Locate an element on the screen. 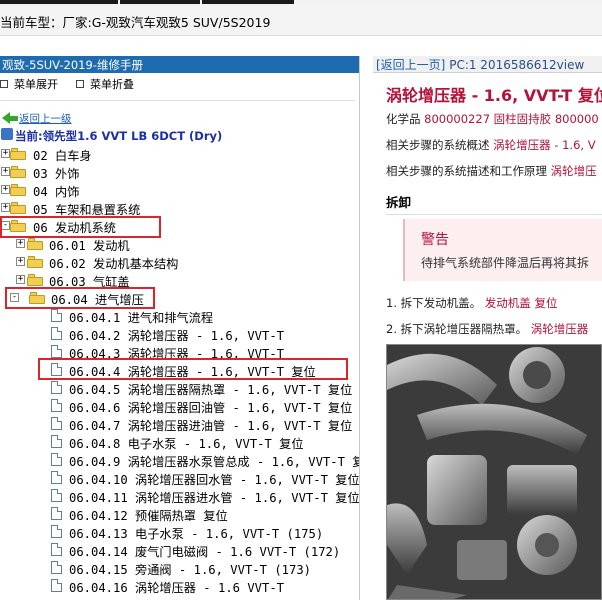 This screenshot has width=602, height=600. tree-document-node: 06.04.8 电子水泵 - 1.6, VVT-T 复位 is located at coordinates (177, 442).